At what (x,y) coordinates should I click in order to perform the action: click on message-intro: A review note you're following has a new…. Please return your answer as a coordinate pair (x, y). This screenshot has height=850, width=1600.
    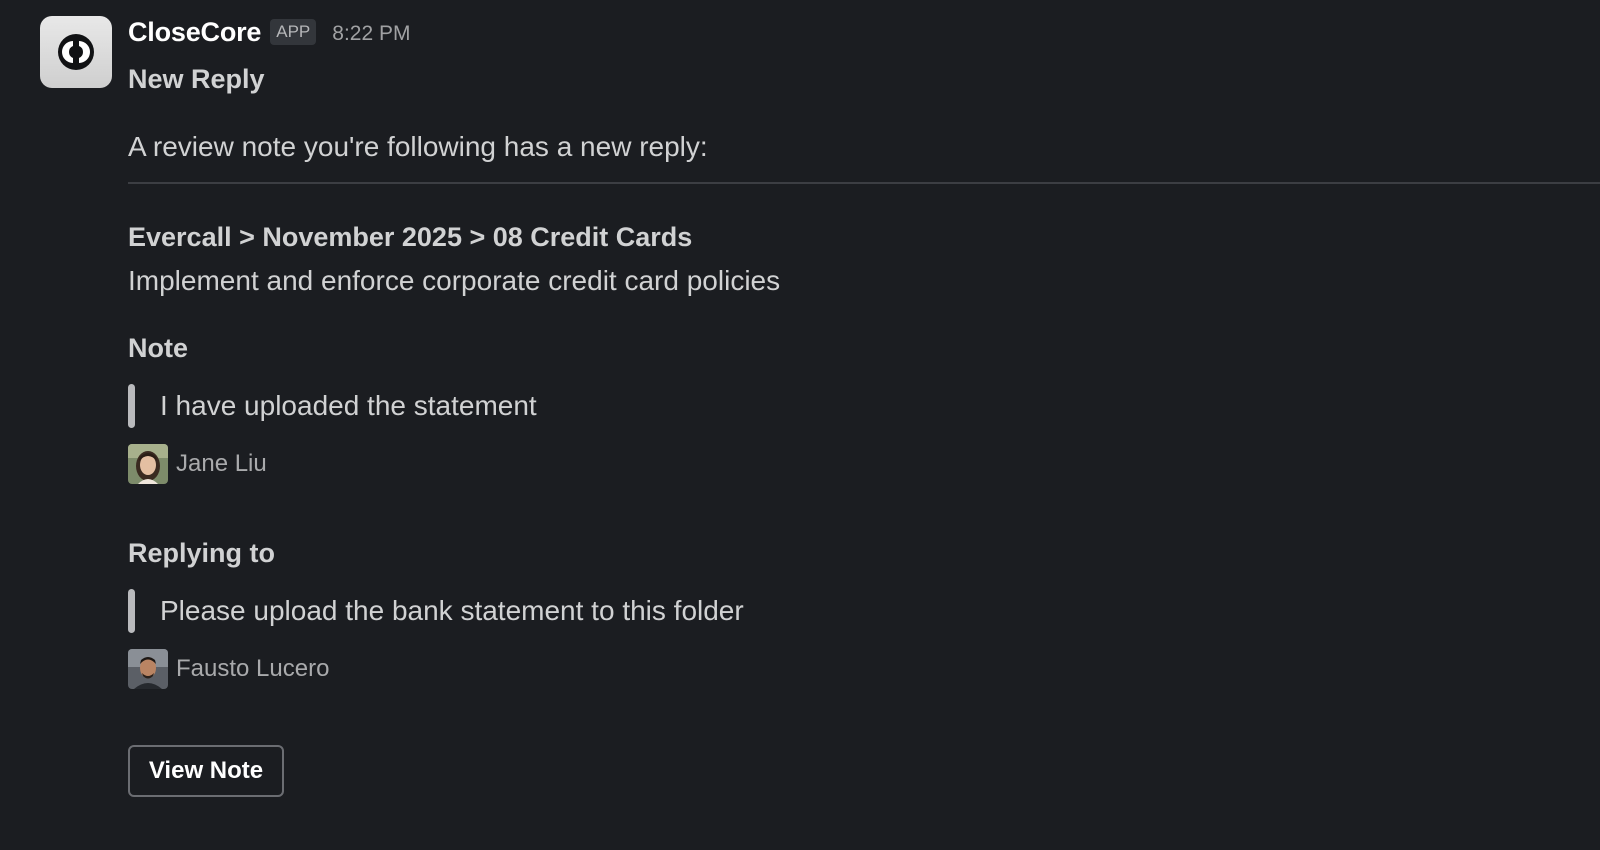
    Looking at the image, I should click on (418, 146).